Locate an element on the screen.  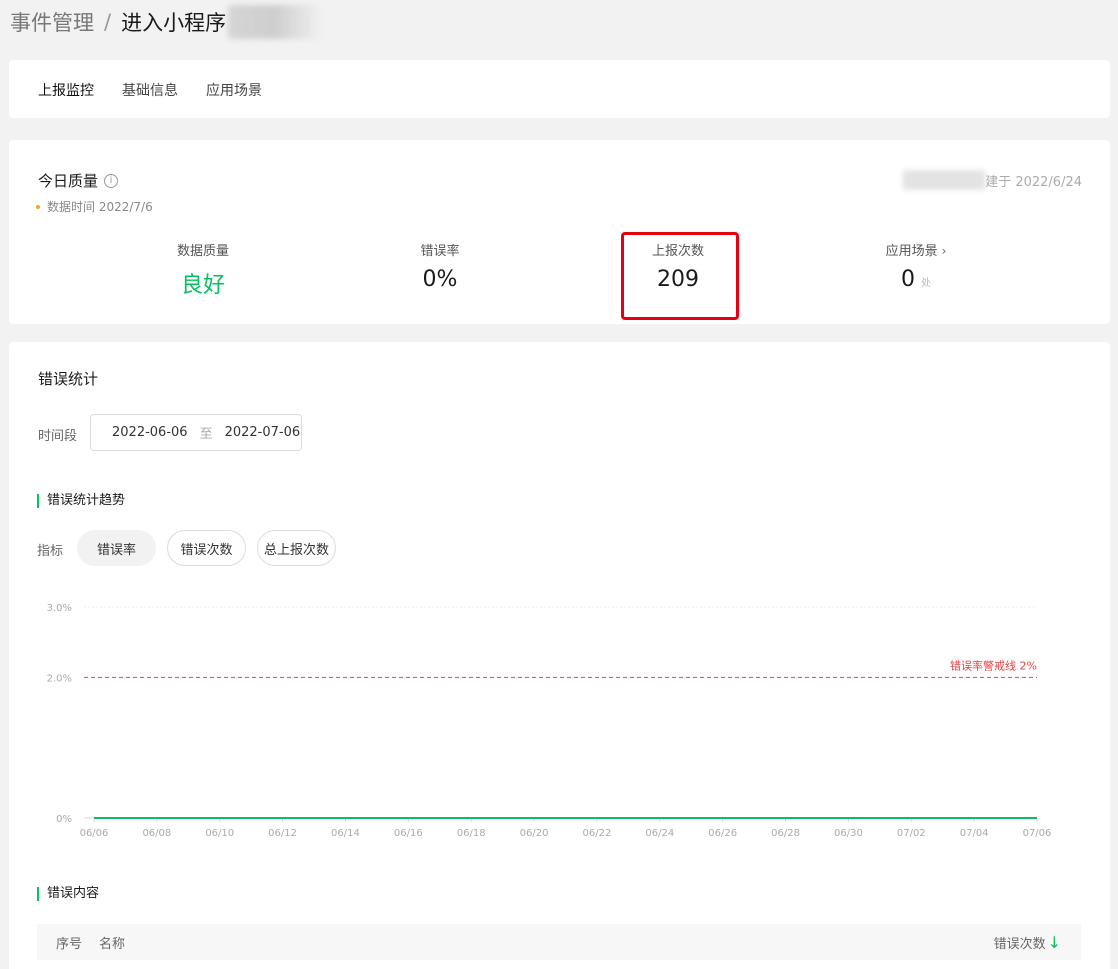
created-info: 建于 2022/6/24 is located at coordinates (992, 180).